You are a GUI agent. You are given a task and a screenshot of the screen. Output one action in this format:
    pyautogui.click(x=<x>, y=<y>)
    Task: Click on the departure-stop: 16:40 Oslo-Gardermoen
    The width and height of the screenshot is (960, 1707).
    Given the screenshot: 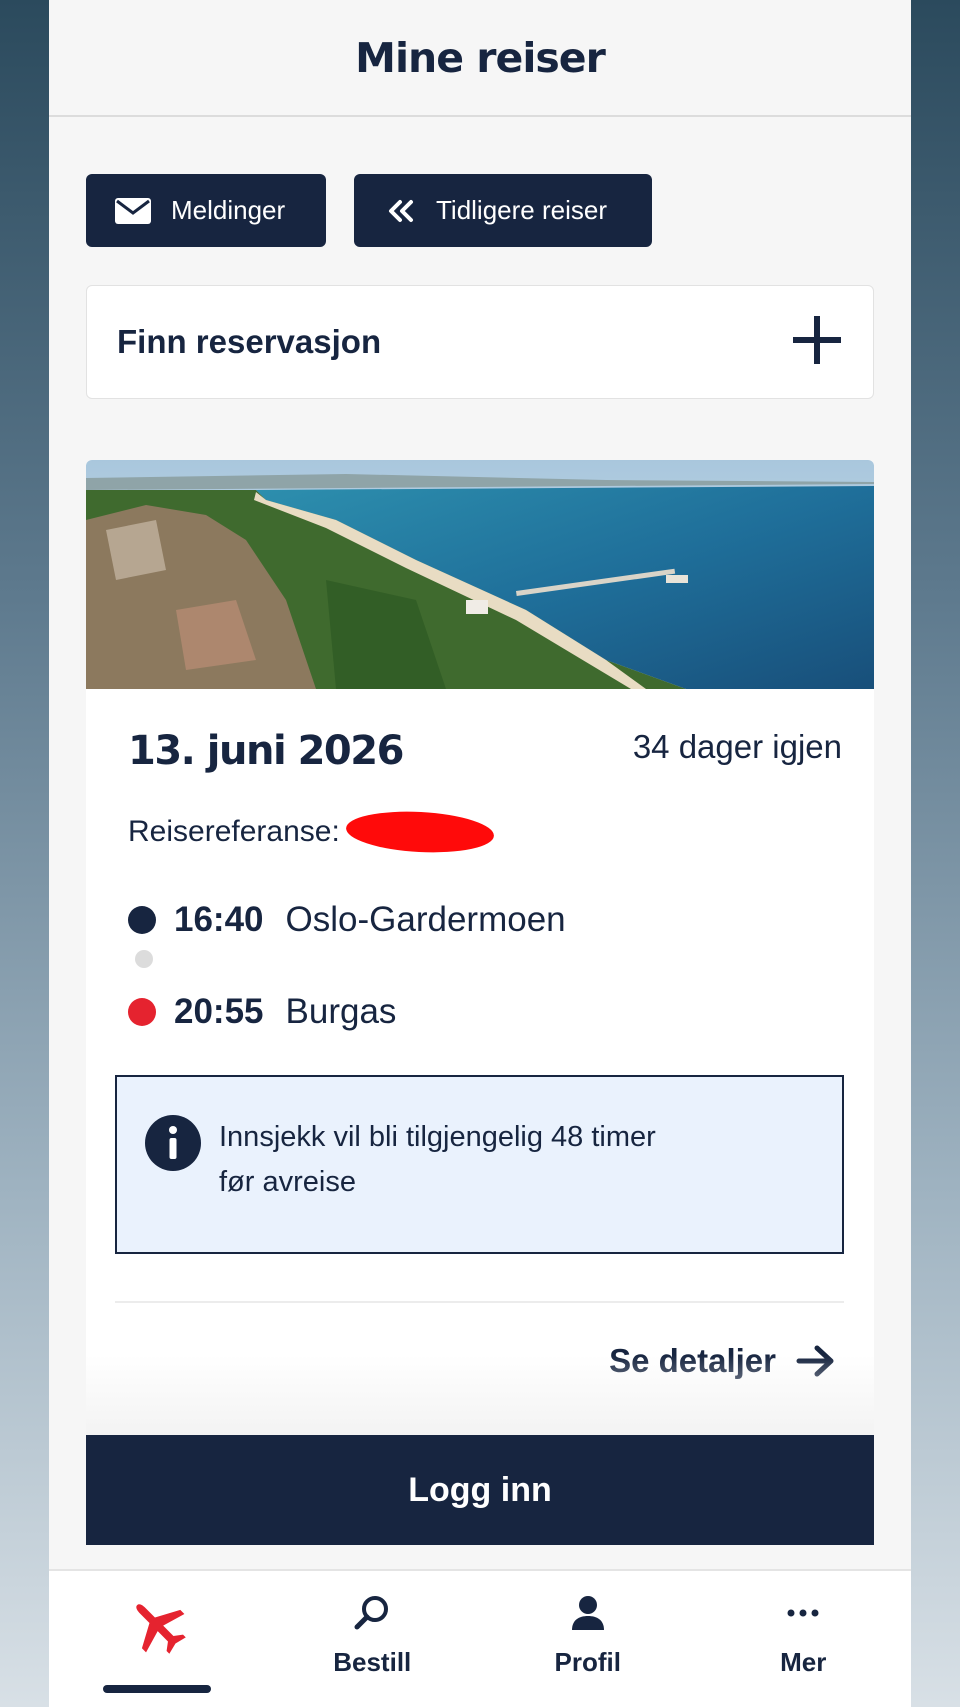 What is the action you would take?
    pyautogui.click(x=347, y=920)
    